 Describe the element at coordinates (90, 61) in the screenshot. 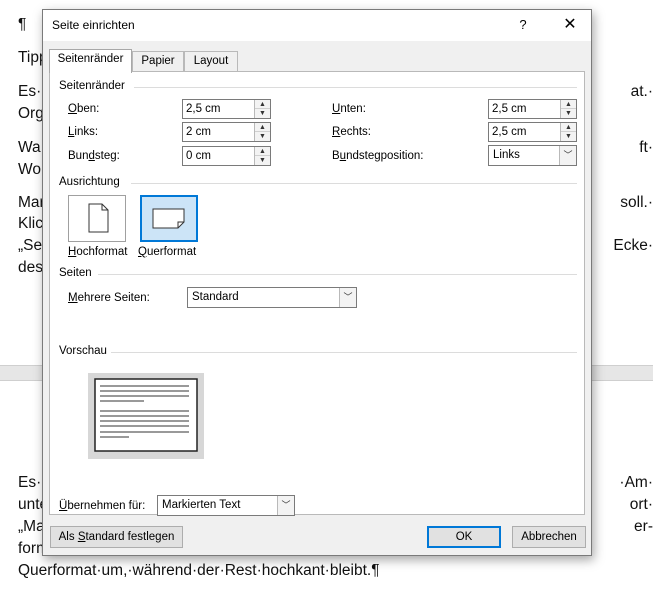

I see `tab-seitenraender: Seitenränder` at that location.